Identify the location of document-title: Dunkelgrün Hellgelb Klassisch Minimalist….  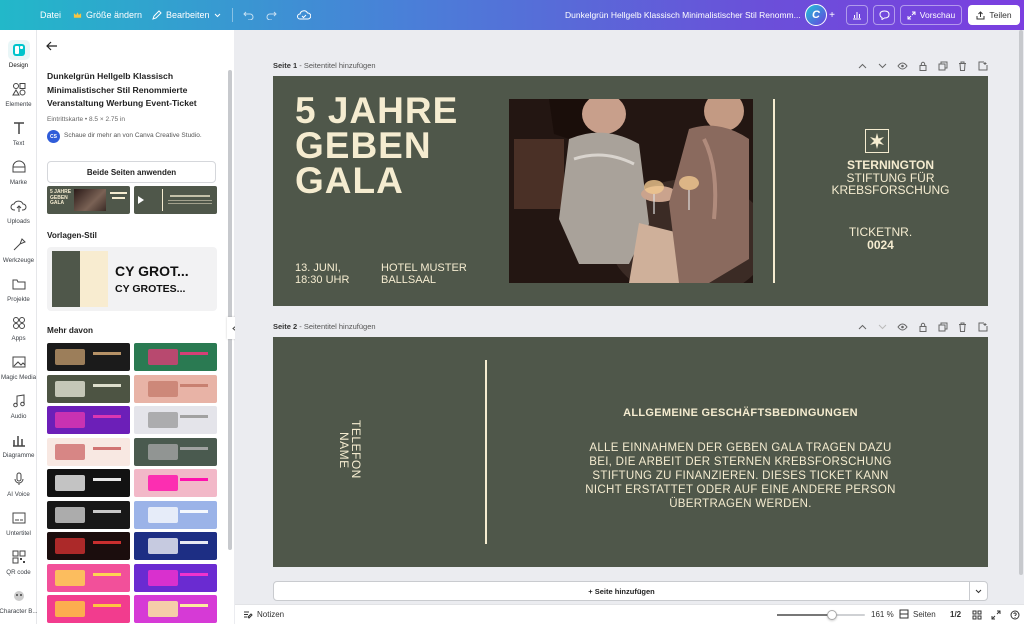
(683, 15).